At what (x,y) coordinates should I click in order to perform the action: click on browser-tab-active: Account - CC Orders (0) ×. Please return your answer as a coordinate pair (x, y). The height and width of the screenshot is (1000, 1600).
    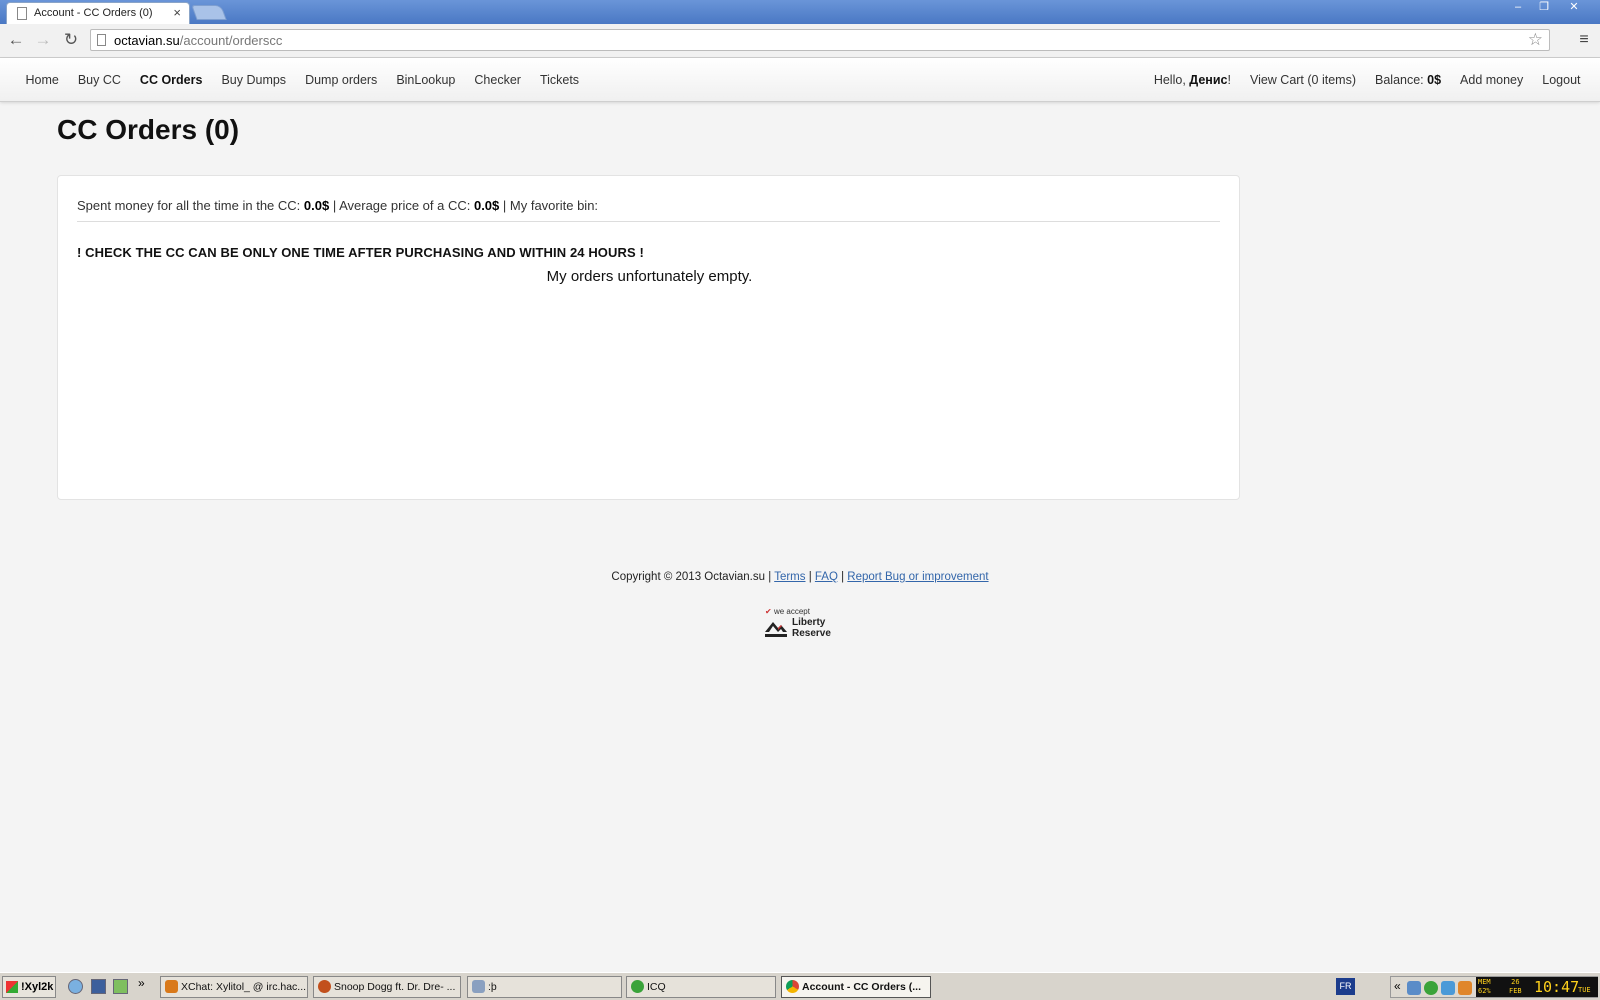
    Looking at the image, I should click on (98, 13).